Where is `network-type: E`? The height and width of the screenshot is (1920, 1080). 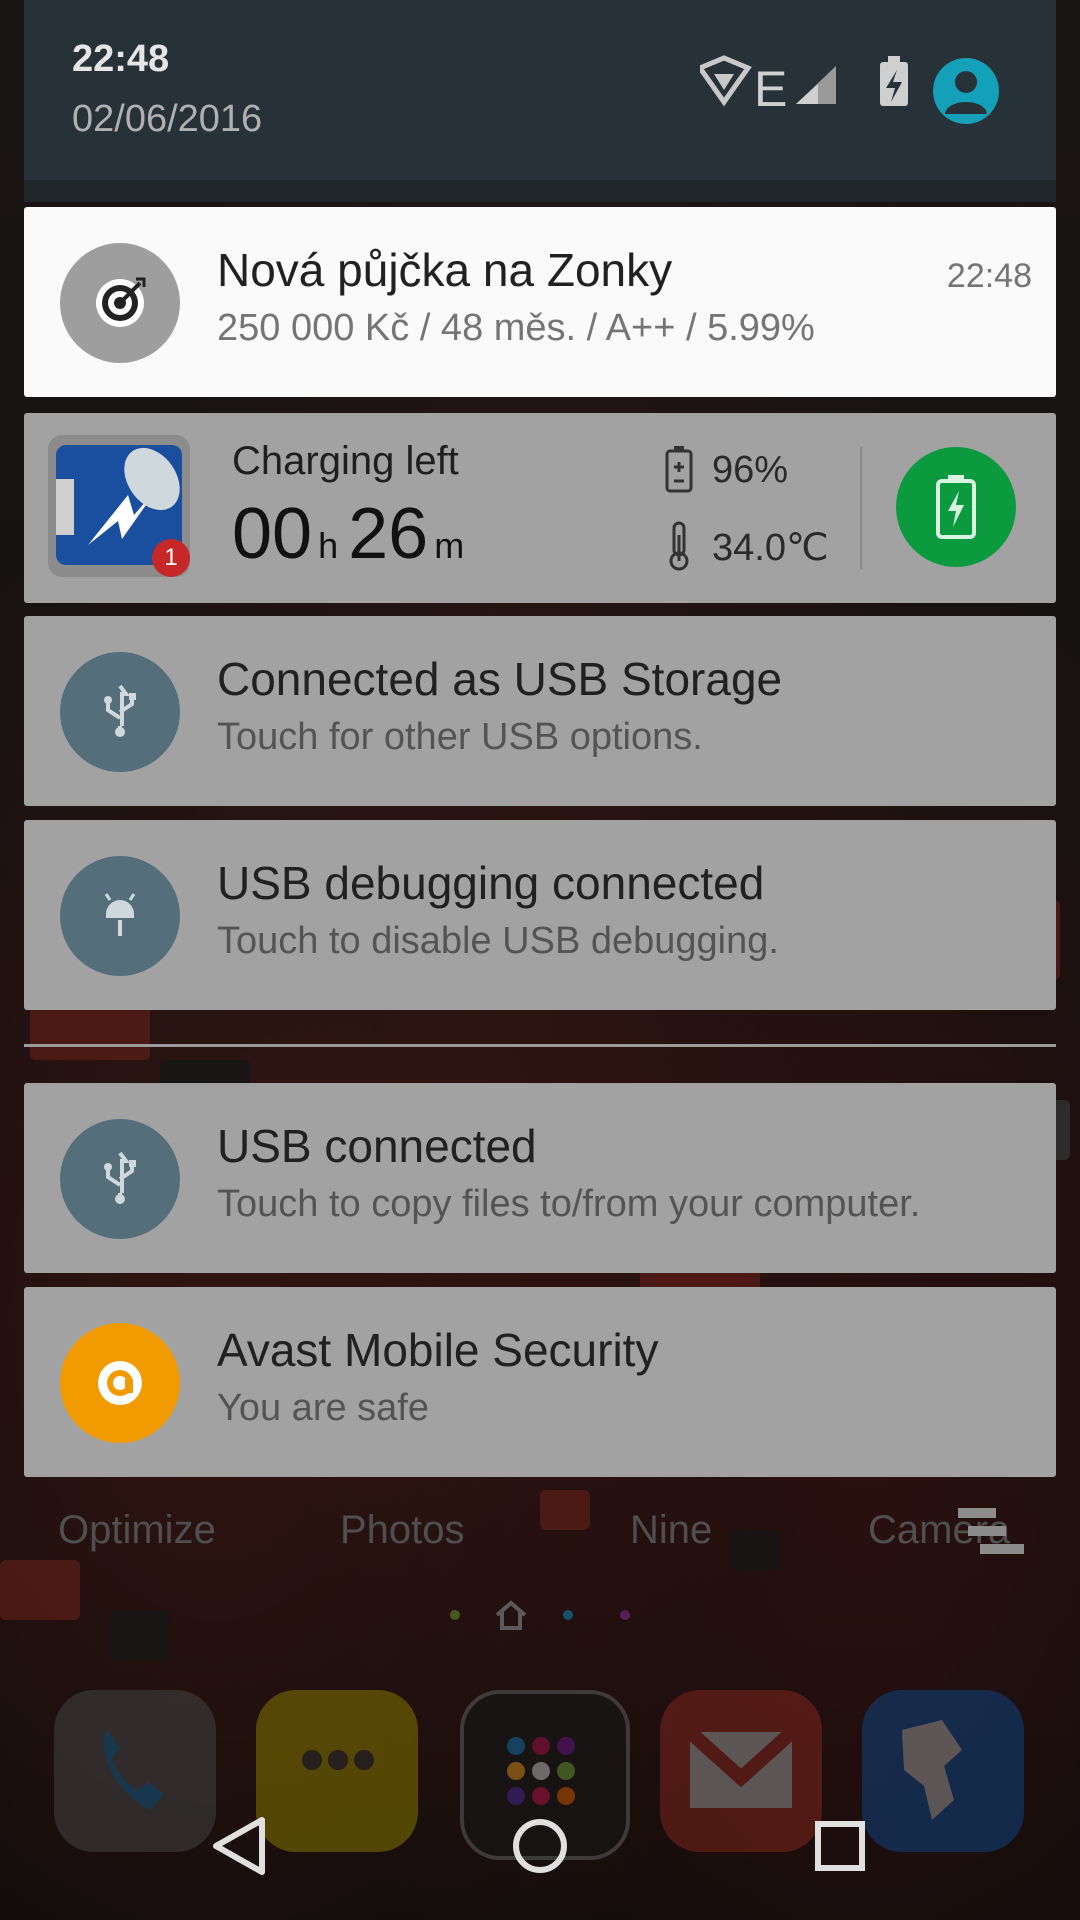
network-type: E is located at coordinates (771, 89).